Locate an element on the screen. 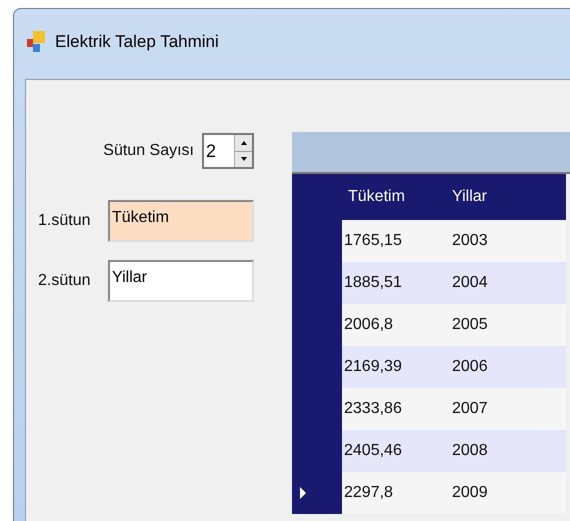  table-cell-text: 2009 is located at coordinates (470, 493).